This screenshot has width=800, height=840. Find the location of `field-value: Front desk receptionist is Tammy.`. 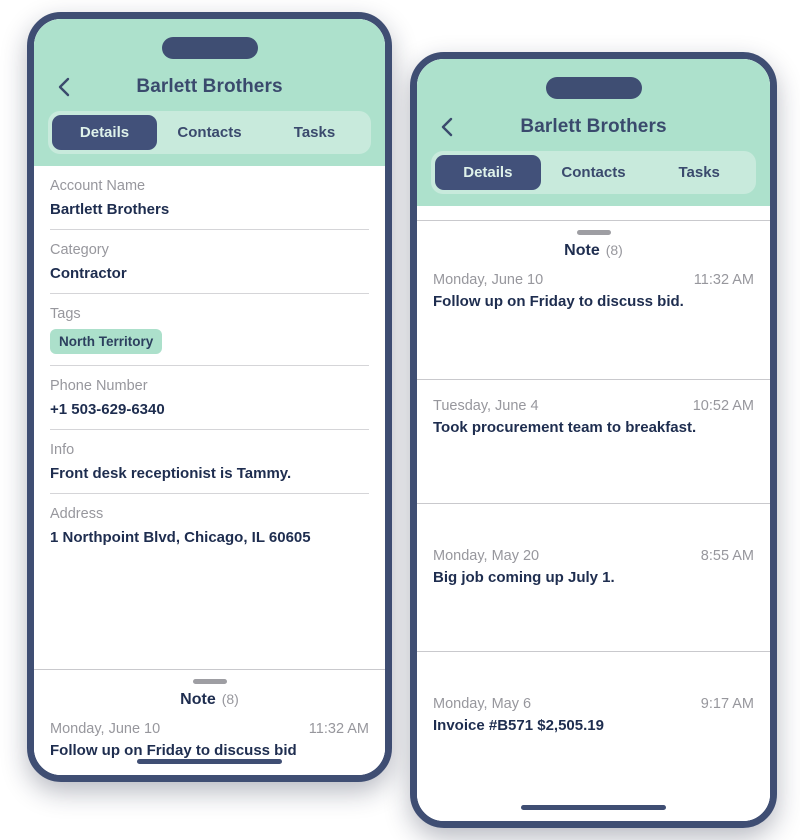

field-value: Front desk receptionist is Tammy. is located at coordinates (171, 473).